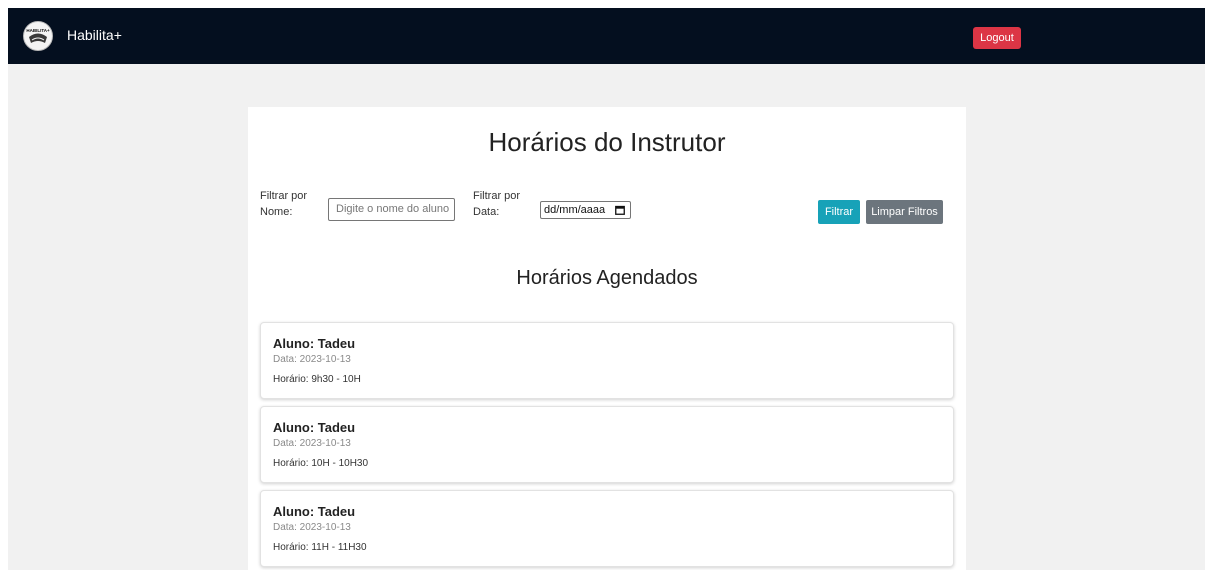  Describe the element at coordinates (497, 196) in the screenshot. I see `date-filter-label-line1: Filtrar por` at that location.